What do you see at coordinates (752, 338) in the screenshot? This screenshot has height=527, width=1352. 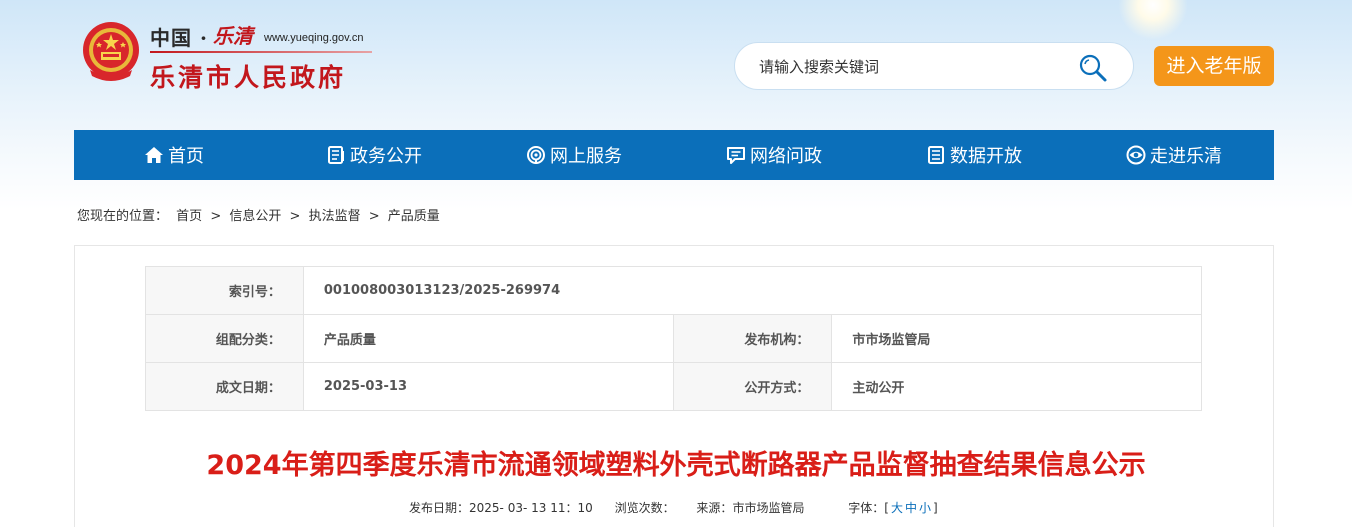 I see `publisher-label: 发布机构：` at bounding box center [752, 338].